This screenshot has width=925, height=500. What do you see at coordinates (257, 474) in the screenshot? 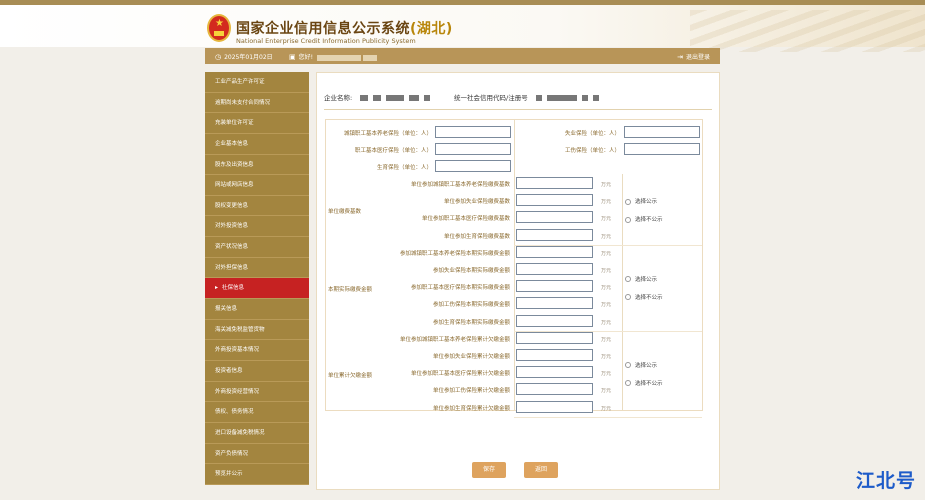
I see `sidebar-item: 预览并公示` at bounding box center [257, 474].